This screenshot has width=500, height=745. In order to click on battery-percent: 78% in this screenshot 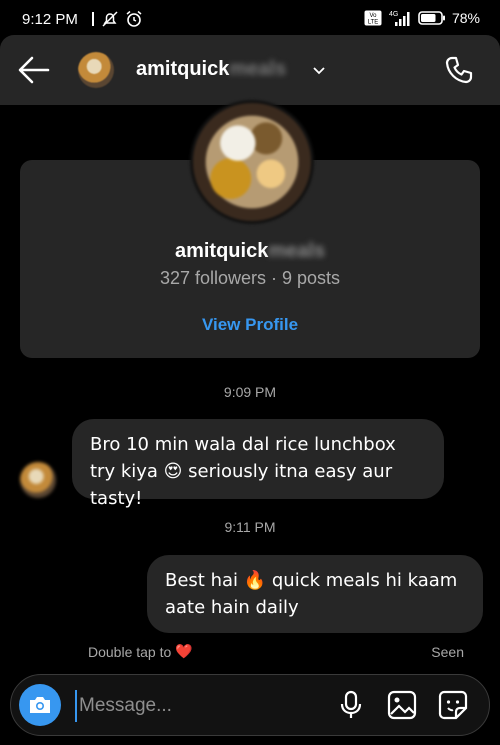, I will do `click(465, 18)`.